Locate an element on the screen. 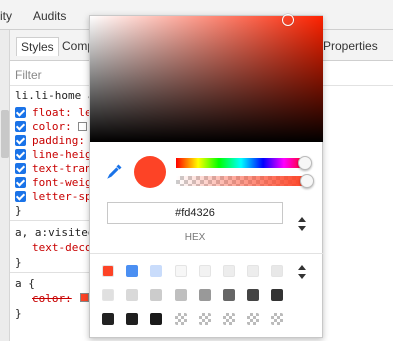  property-text: float: le is located at coordinates (62, 112).